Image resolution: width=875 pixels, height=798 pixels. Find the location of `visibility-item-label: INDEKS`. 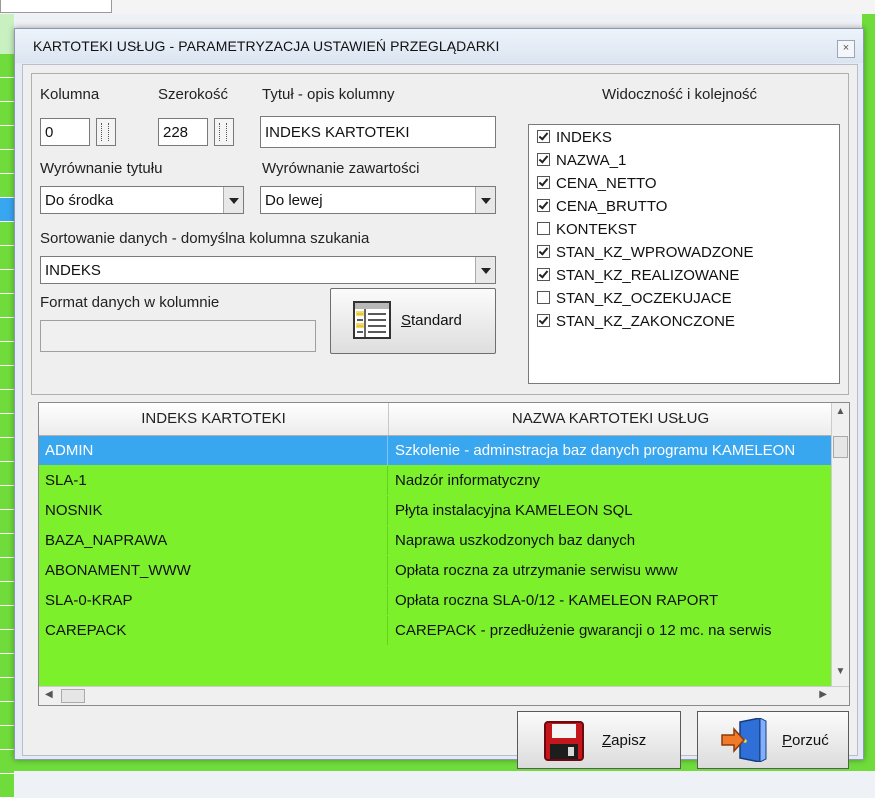

visibility-item-label: INDEKS is located at coordinates (584, 137).